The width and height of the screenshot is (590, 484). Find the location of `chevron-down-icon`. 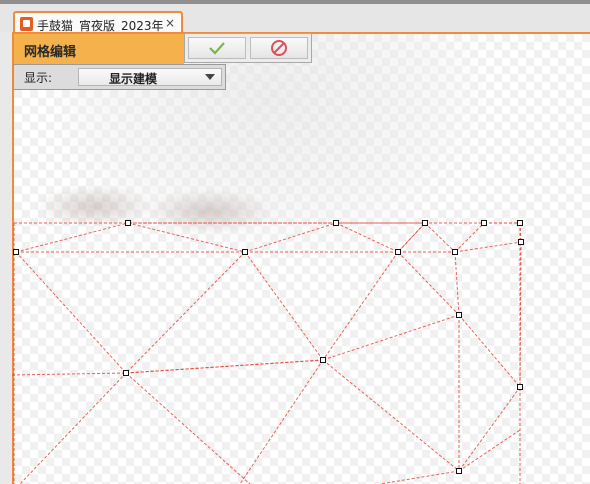

chevron-down-icon is located at coordinates (210, 77).